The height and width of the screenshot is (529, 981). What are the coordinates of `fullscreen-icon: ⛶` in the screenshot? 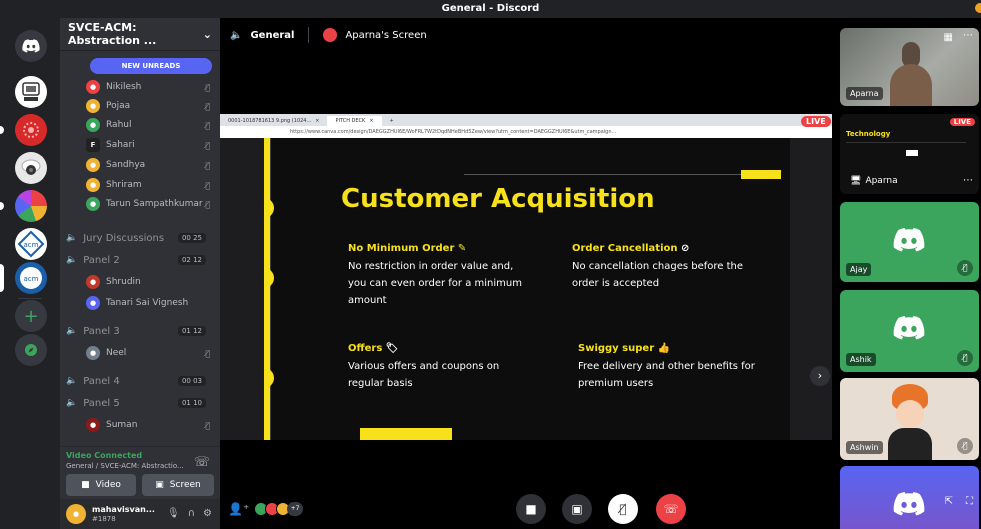 It's located at (969, 501).